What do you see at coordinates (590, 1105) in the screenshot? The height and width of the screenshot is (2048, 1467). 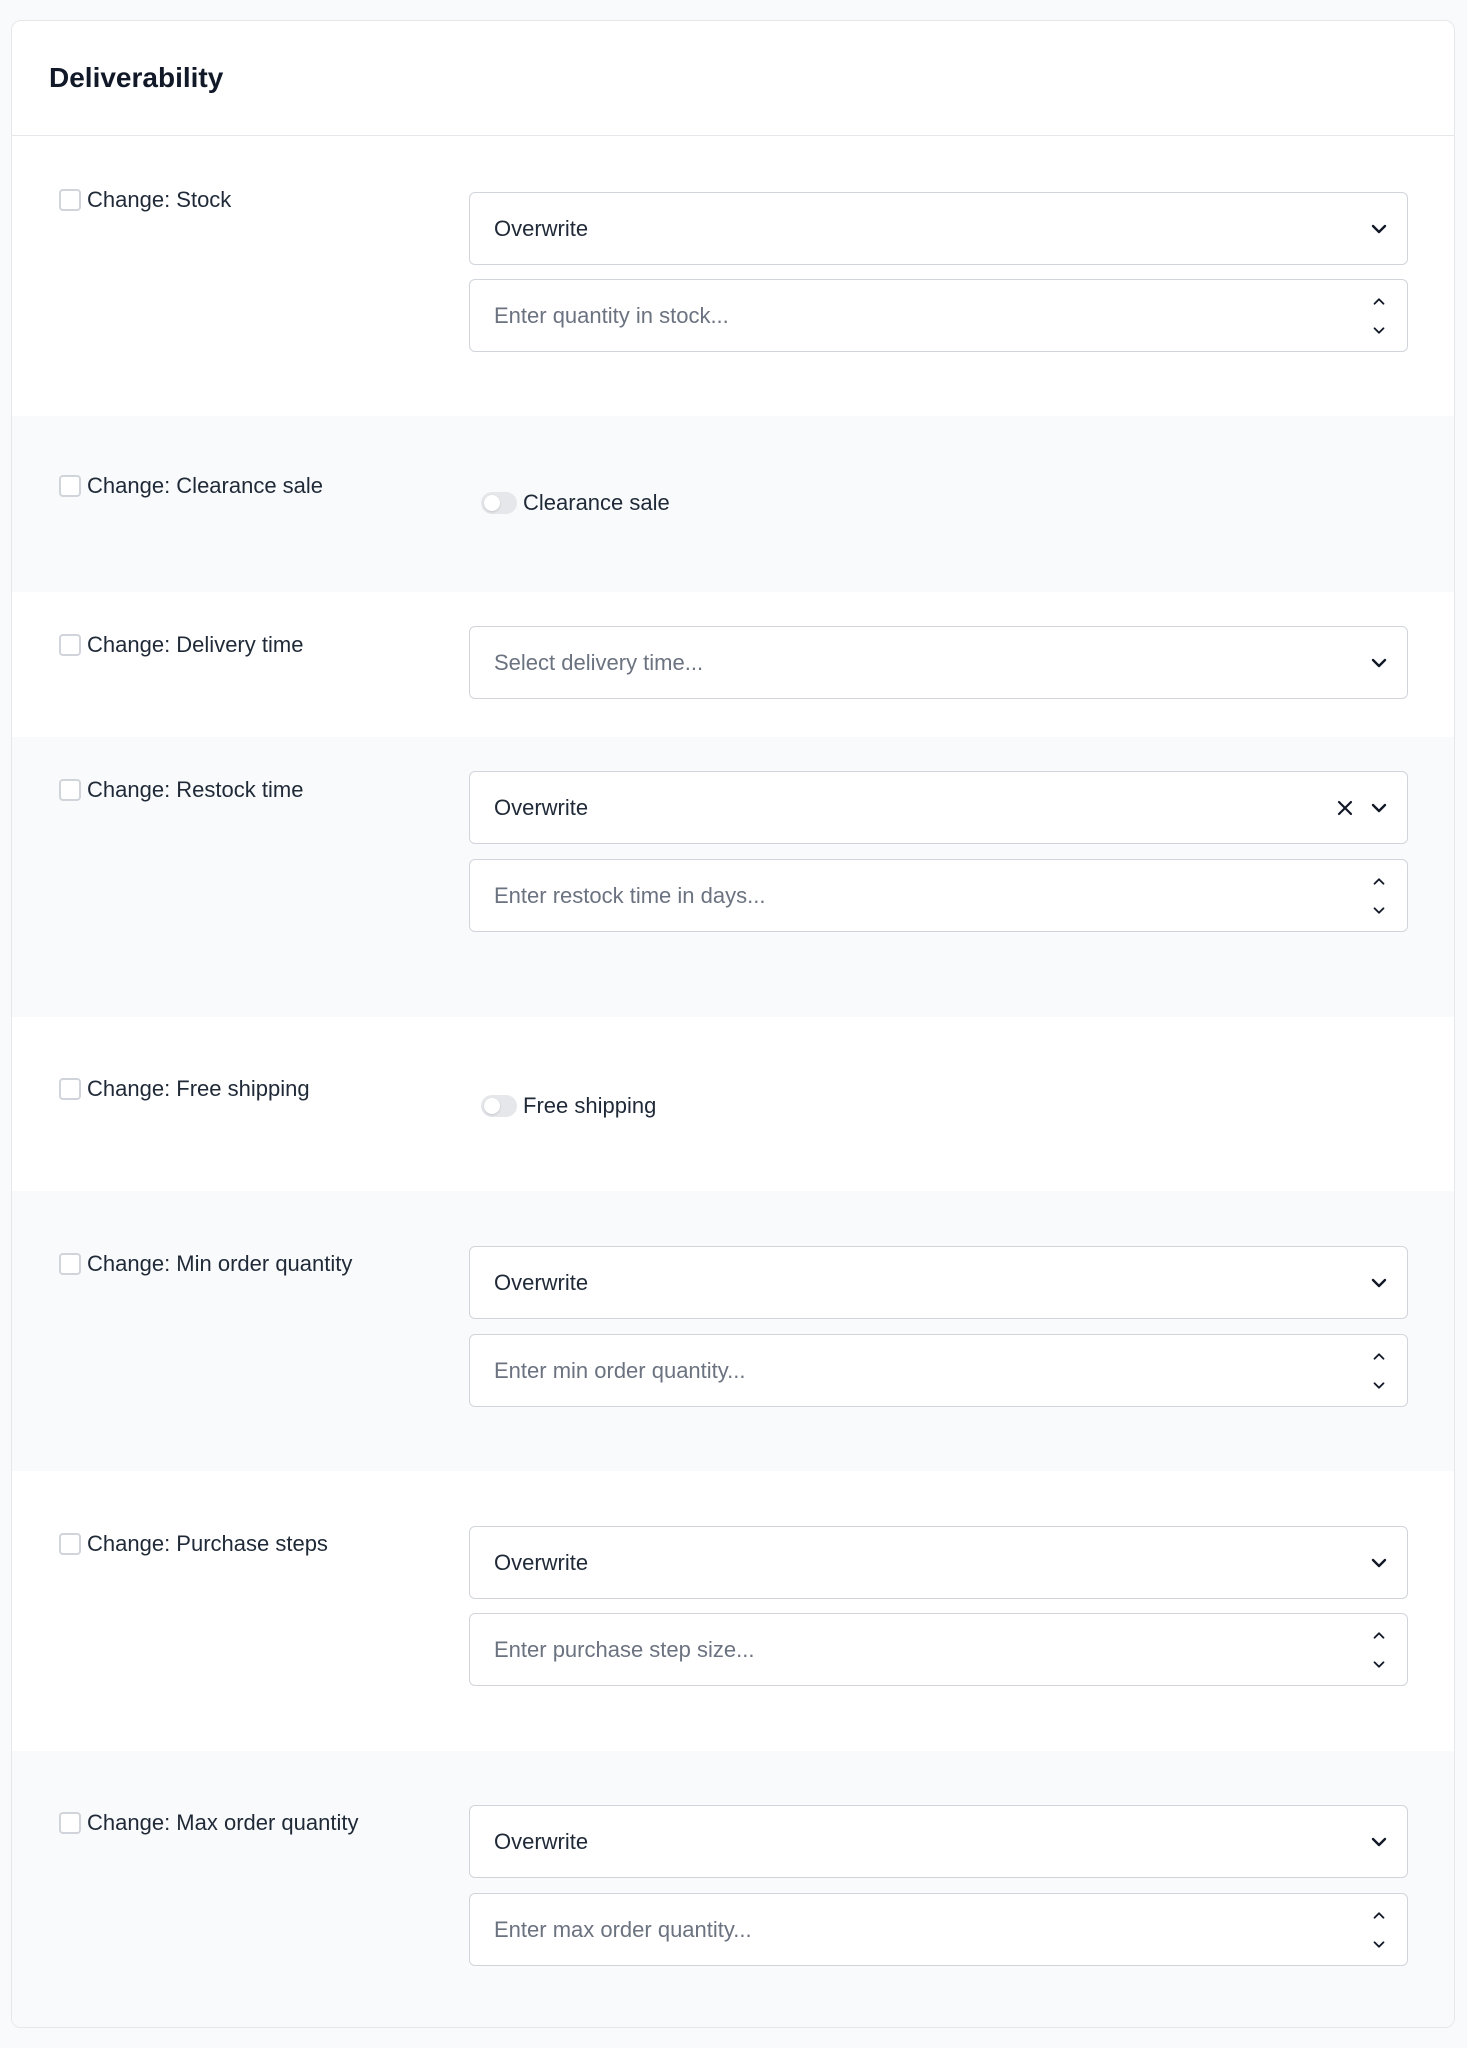 I see `free-shipping-toggle-label: Free shipping` at bounding box center [590, 1105].